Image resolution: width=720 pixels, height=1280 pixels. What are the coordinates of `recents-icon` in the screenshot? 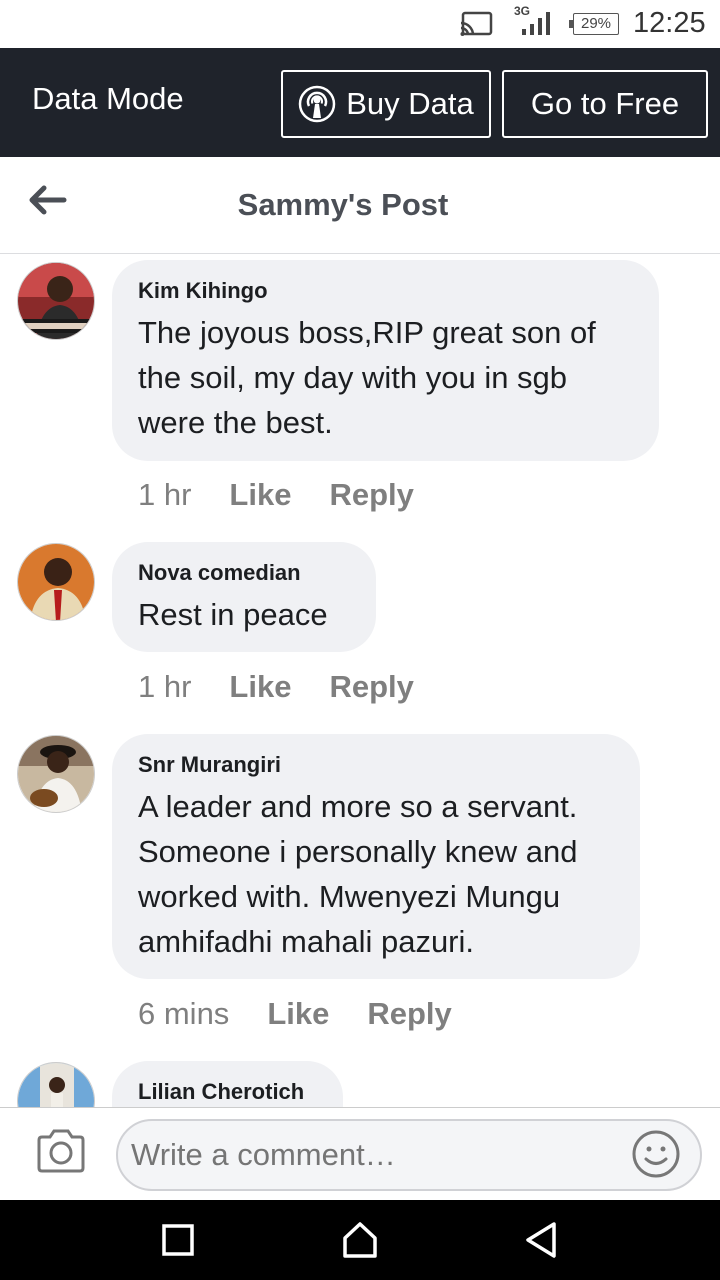 It's located at (178, 1240).